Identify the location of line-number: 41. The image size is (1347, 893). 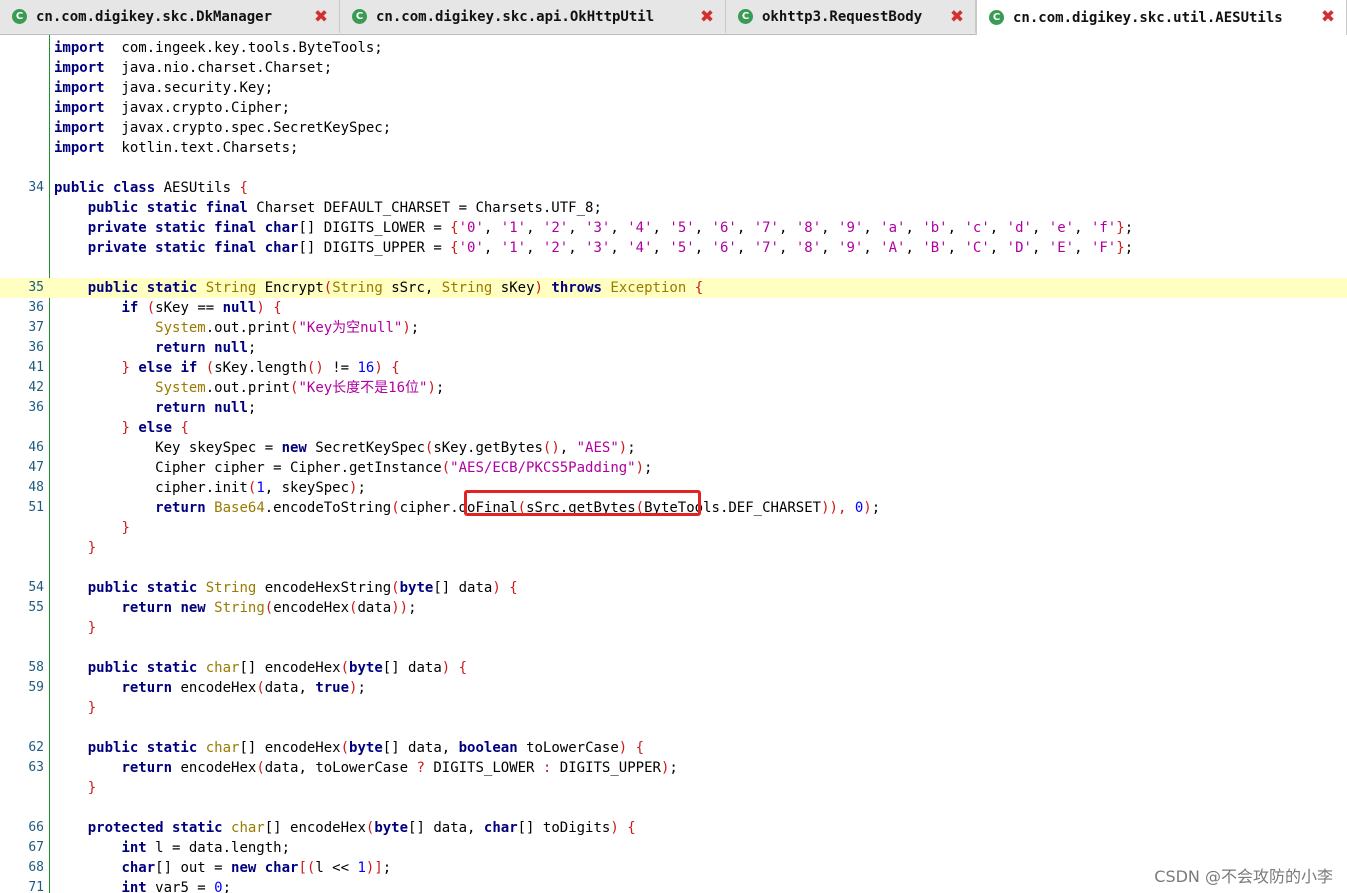
(36, 367).